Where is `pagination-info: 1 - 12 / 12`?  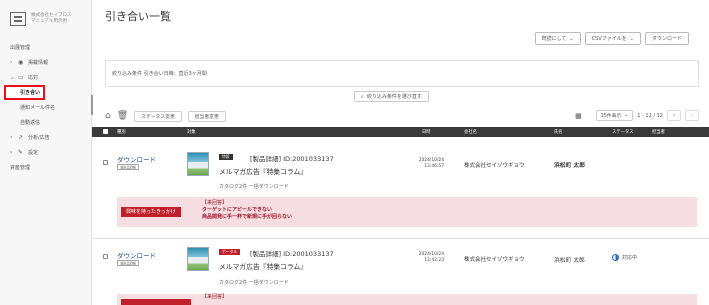
pagination-info: 1 - 12 / 12 is located at coordinates (650, 115).